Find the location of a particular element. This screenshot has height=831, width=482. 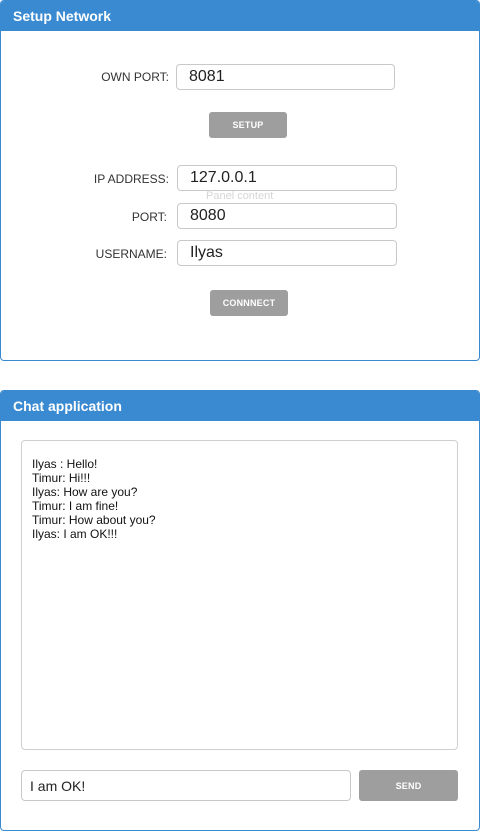

chat-message: Ilyas: I am OK!!! is located at coordinates (75, 534).